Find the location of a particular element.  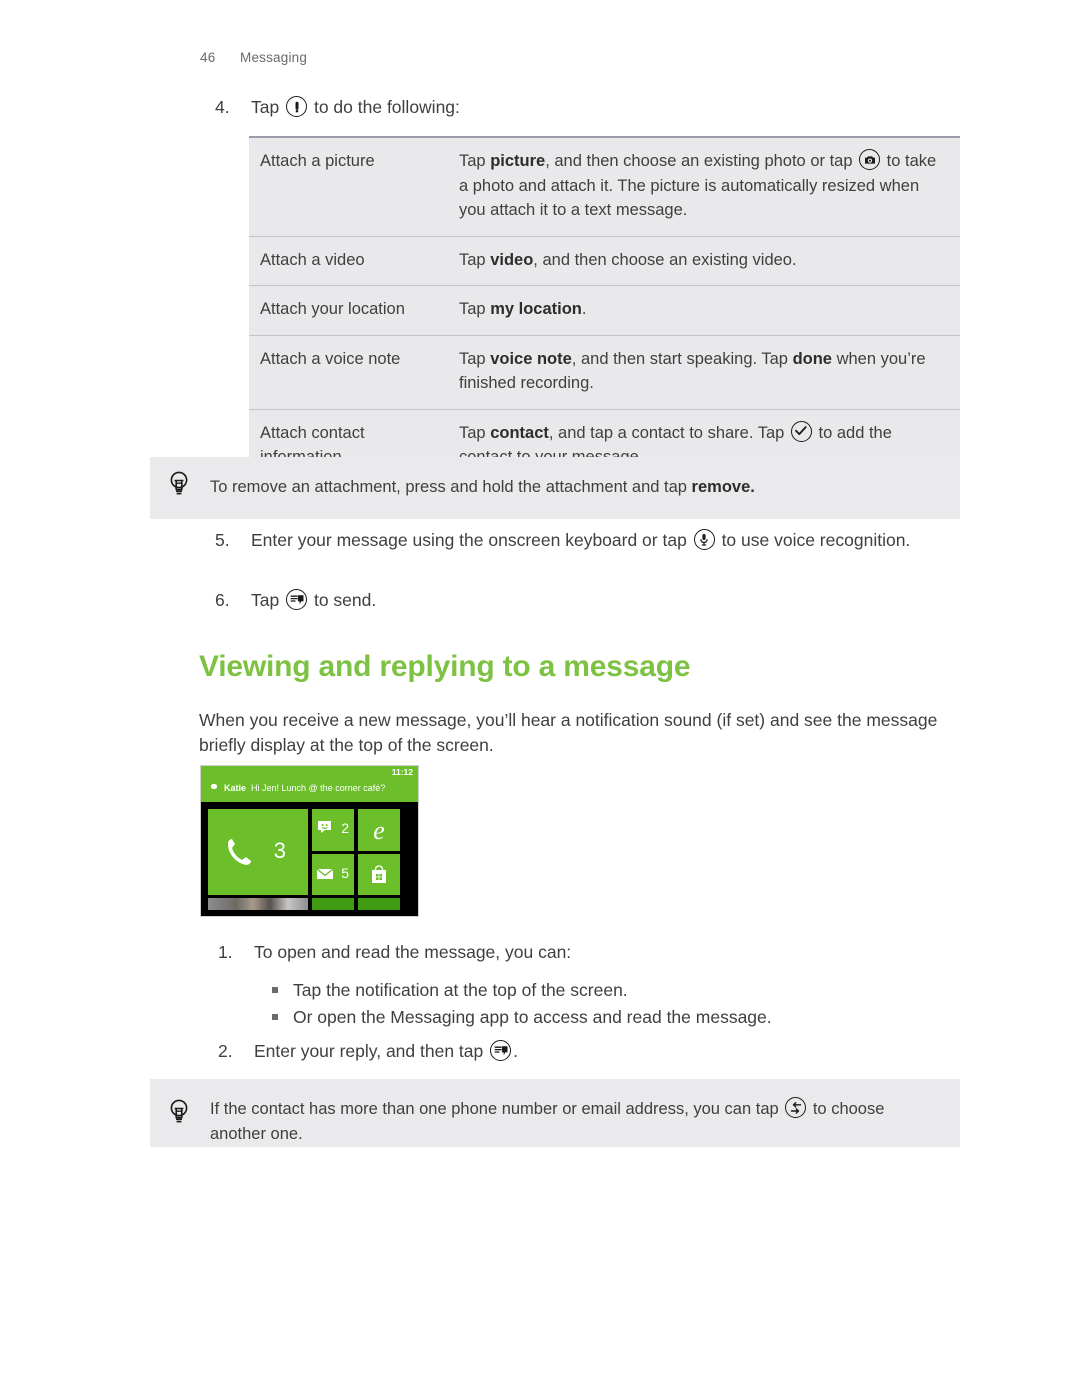

step-6-post: to send. is located at coordinates (345, 600).